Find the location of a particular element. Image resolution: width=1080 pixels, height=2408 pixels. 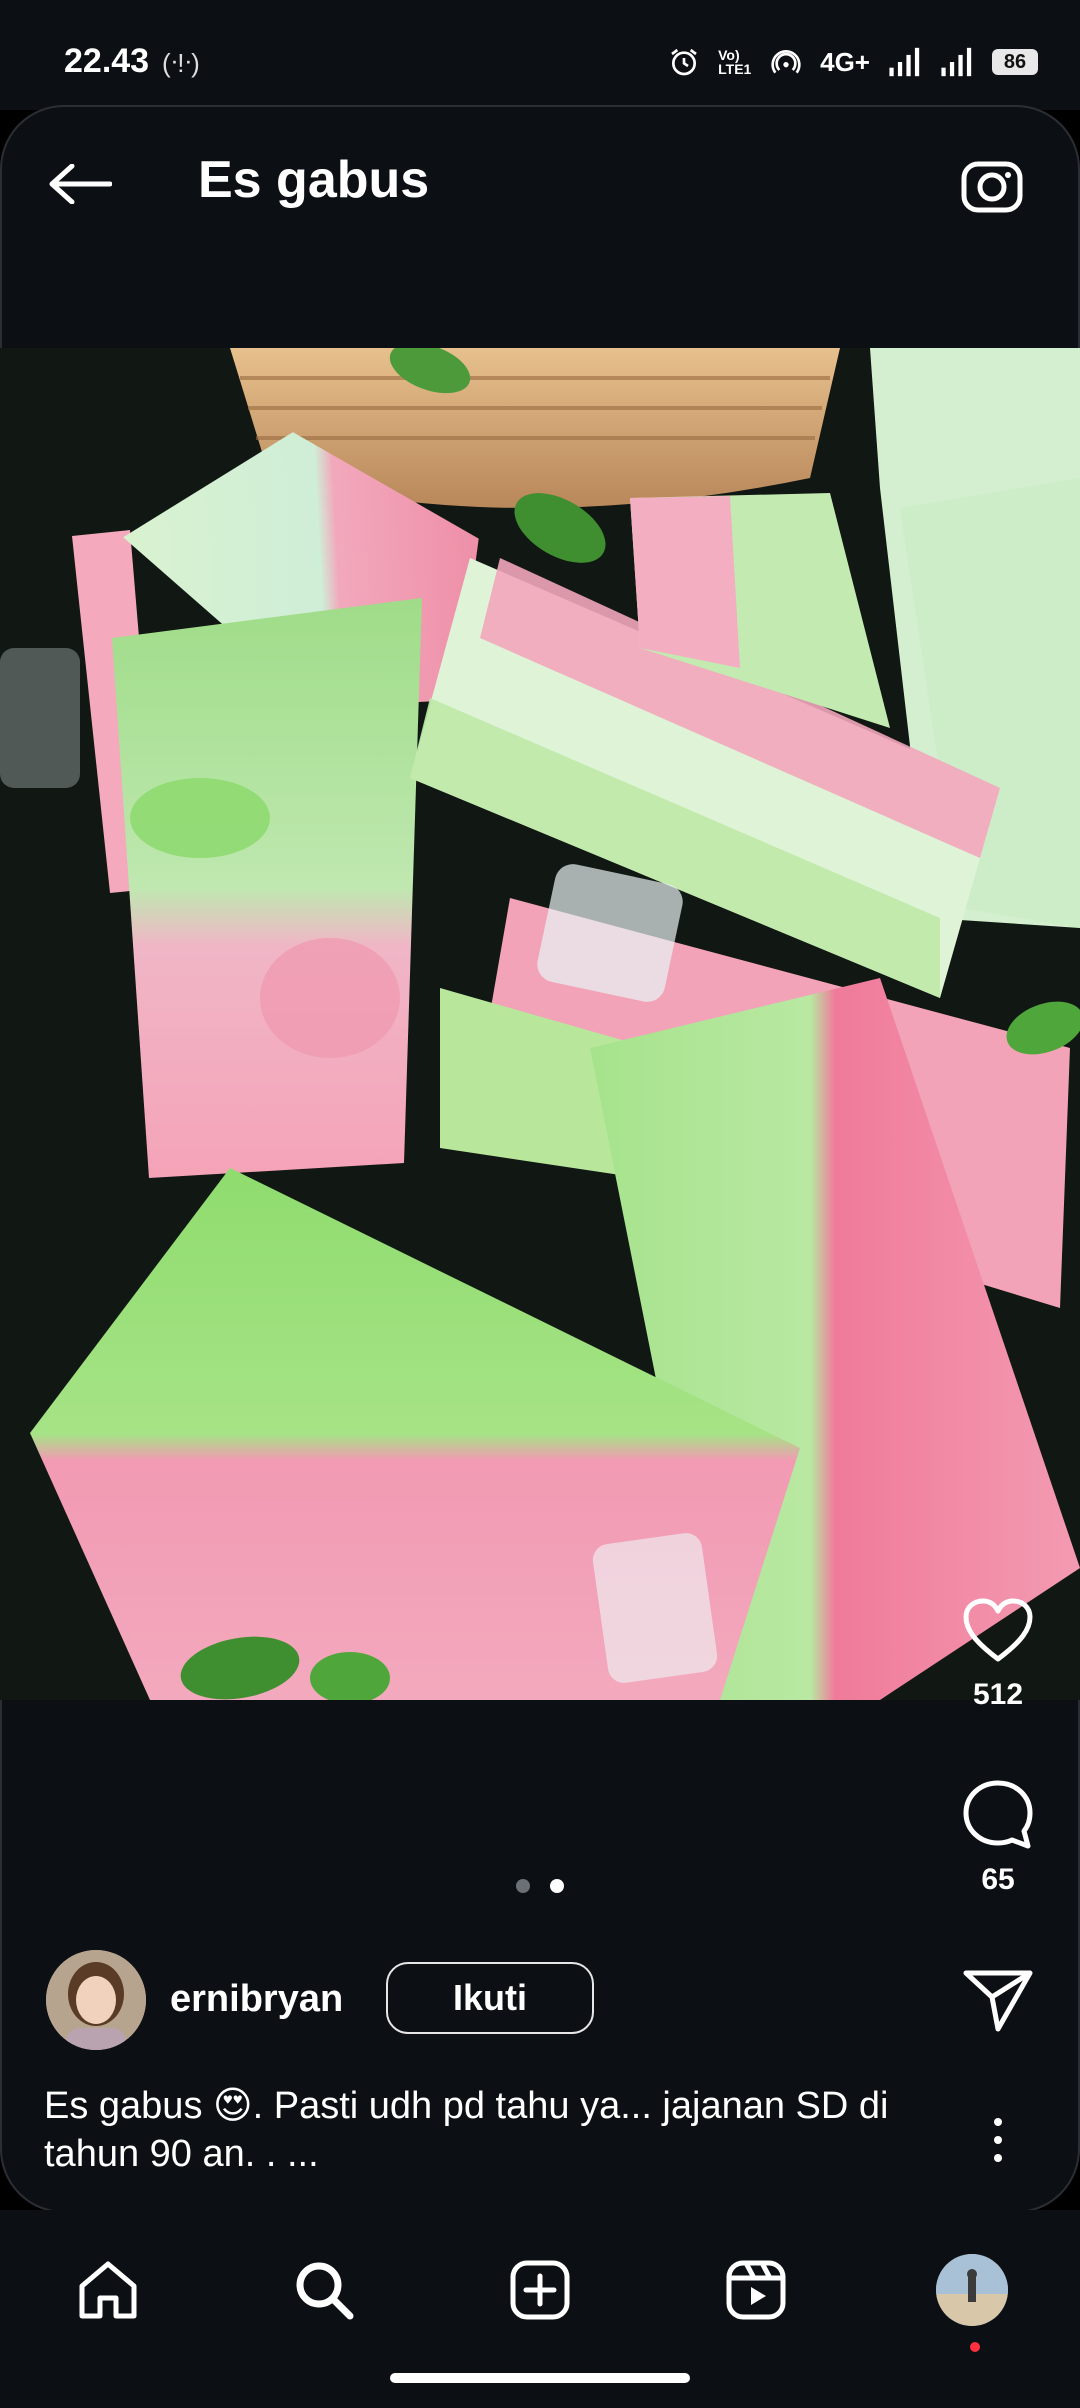

send-icon is located at coordinates (998, 2001).